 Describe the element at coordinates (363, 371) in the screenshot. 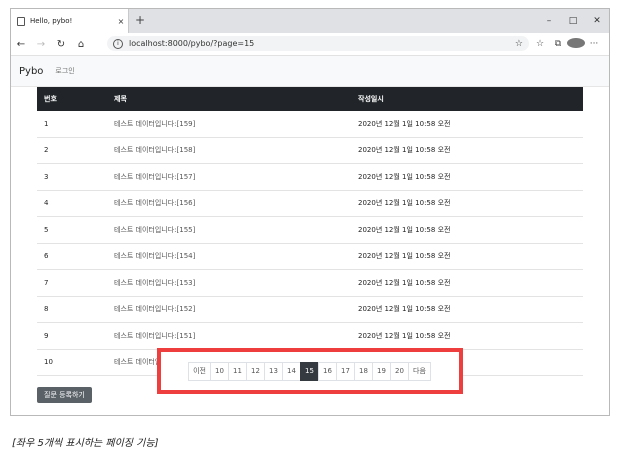

I see `pagination-page: 18` at that location.